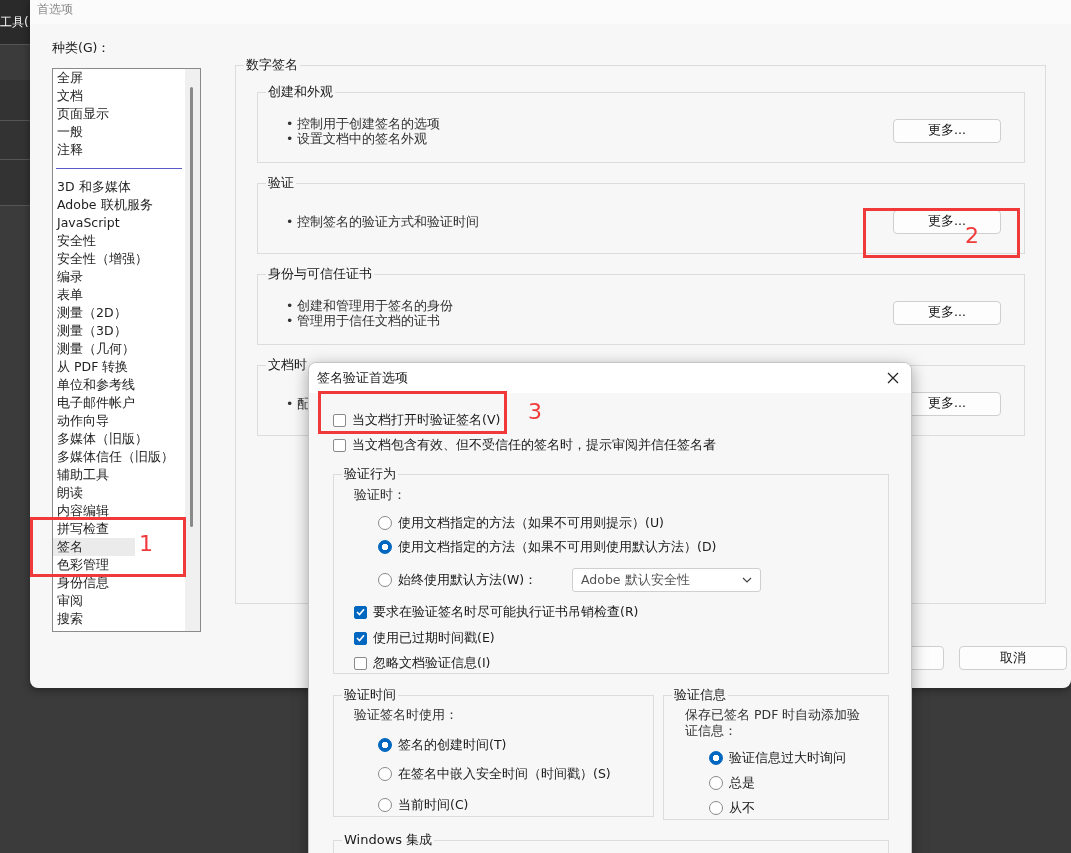  I want to click on radio-label: 总是, so click(742, 783).